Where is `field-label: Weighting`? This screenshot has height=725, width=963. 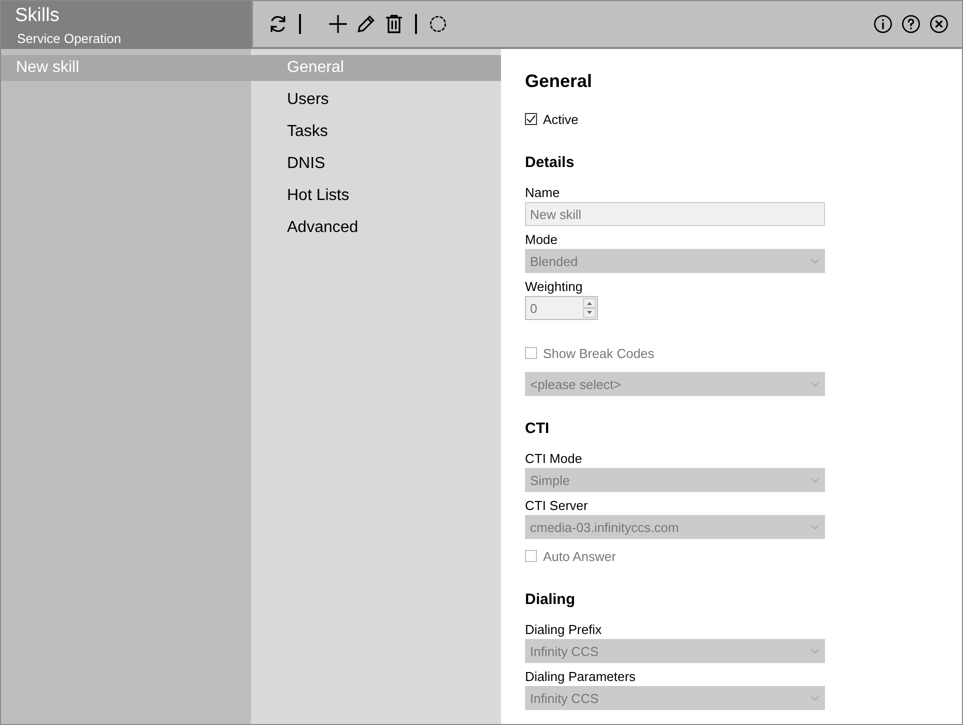
field-label: Weighting is located at coordinates (554, 286).